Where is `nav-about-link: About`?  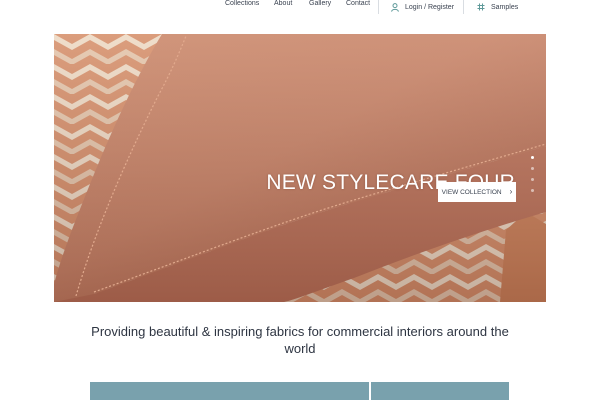
nav-about-link: About is located at coordinates (283, 4).